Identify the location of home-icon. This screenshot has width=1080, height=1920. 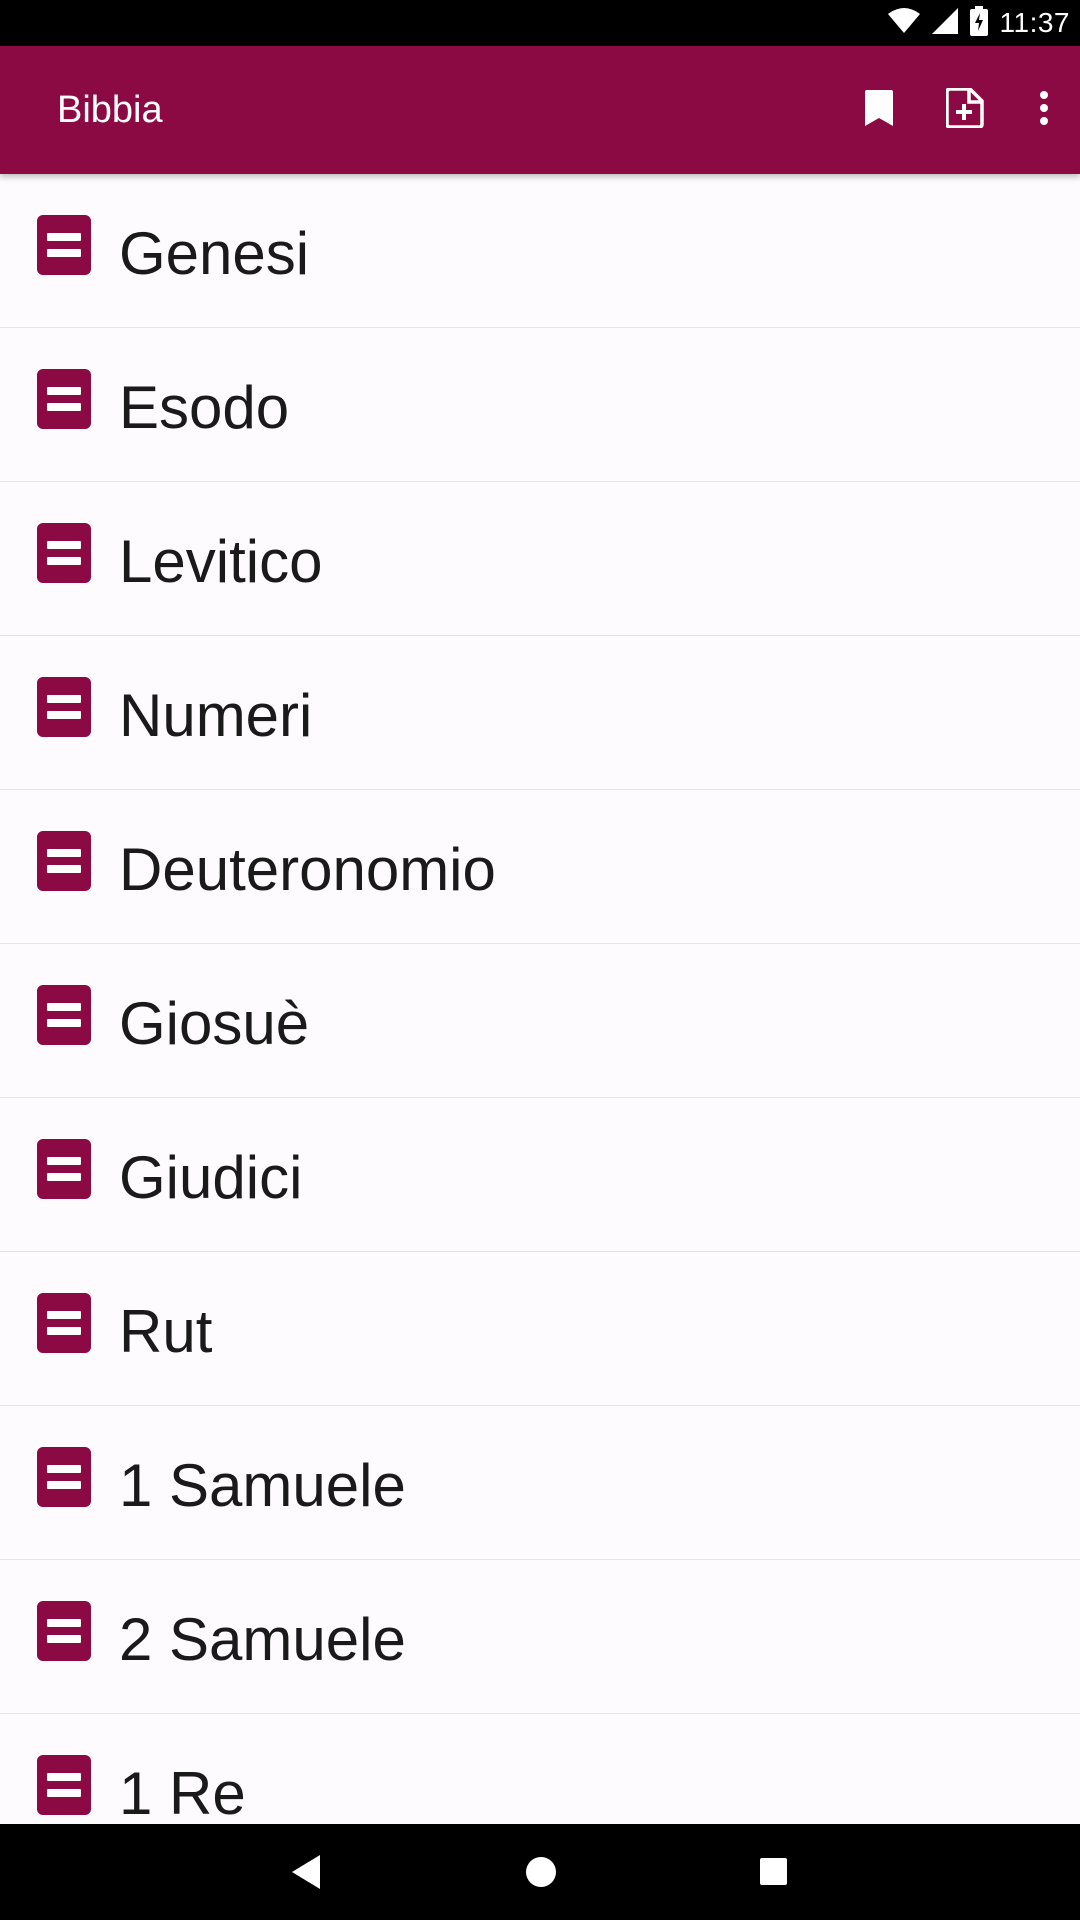
(541, 1872).